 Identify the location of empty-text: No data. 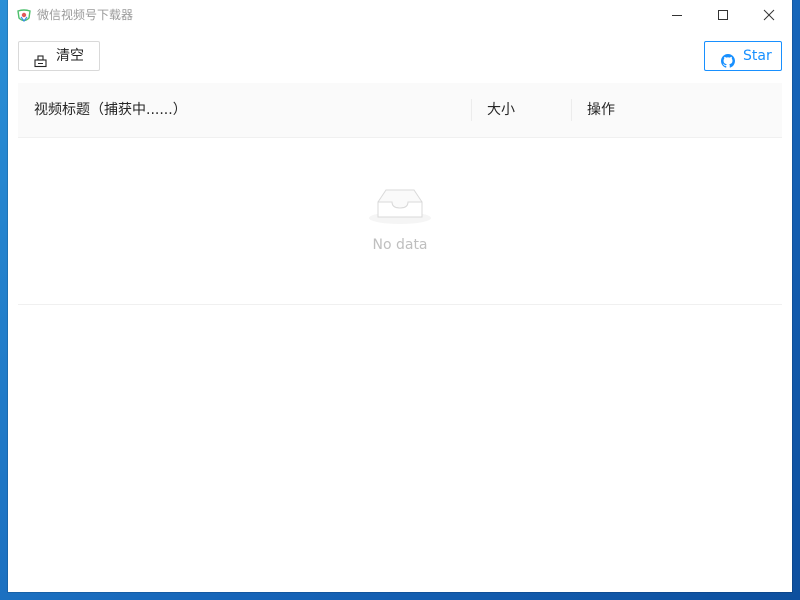
(400, 245).